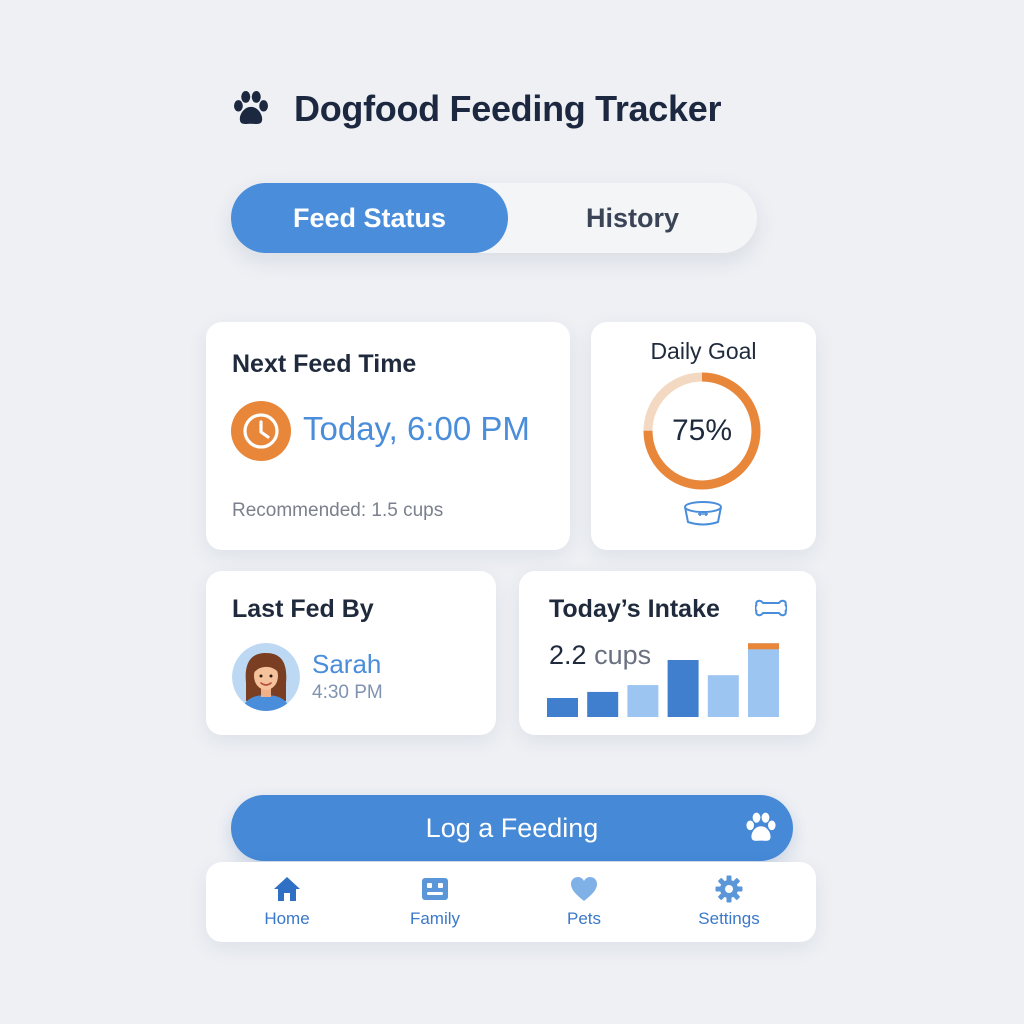 Image resolution: width=1024 pixels, height=1024 pixels. Describe the element at coordinates (508, 108) in the screenshot. I see `app-title: Dogfood Feeding Tracker` at that location.